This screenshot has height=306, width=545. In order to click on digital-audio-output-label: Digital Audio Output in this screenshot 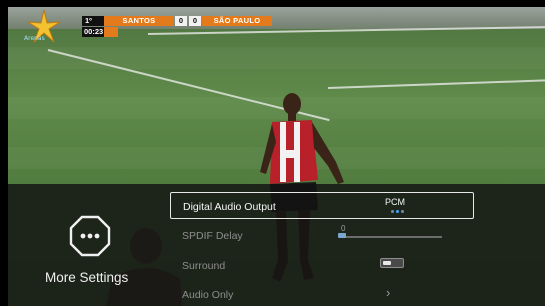, I will do `click(229, 207)`.